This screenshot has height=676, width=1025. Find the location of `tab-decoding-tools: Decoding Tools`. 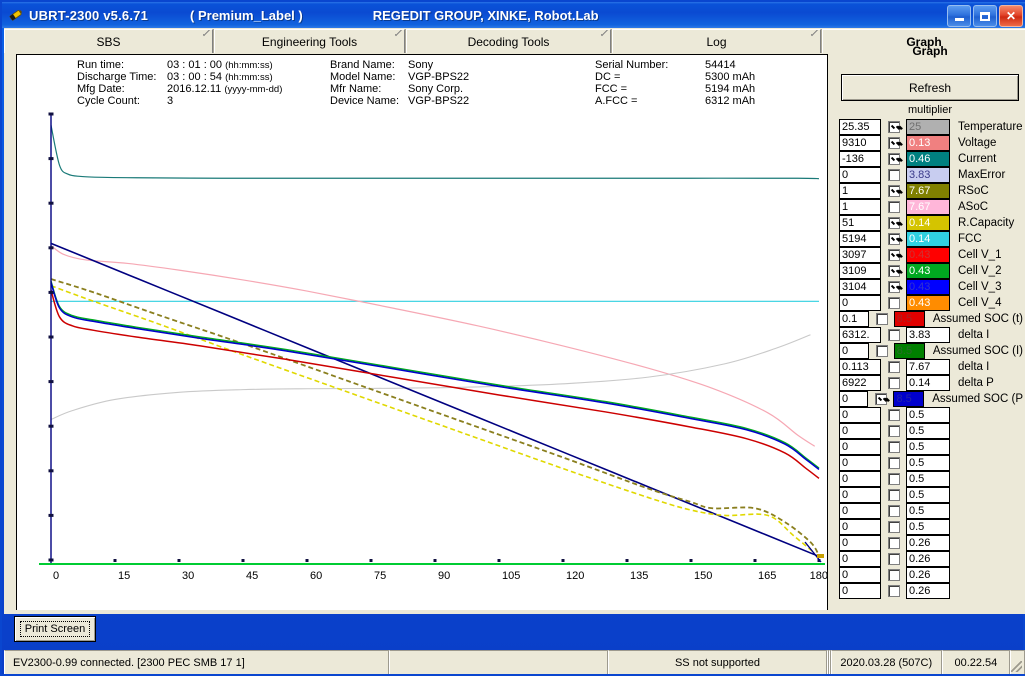

tab-decoding-tools: Decoding Tools is located at coordinates (508, 41).